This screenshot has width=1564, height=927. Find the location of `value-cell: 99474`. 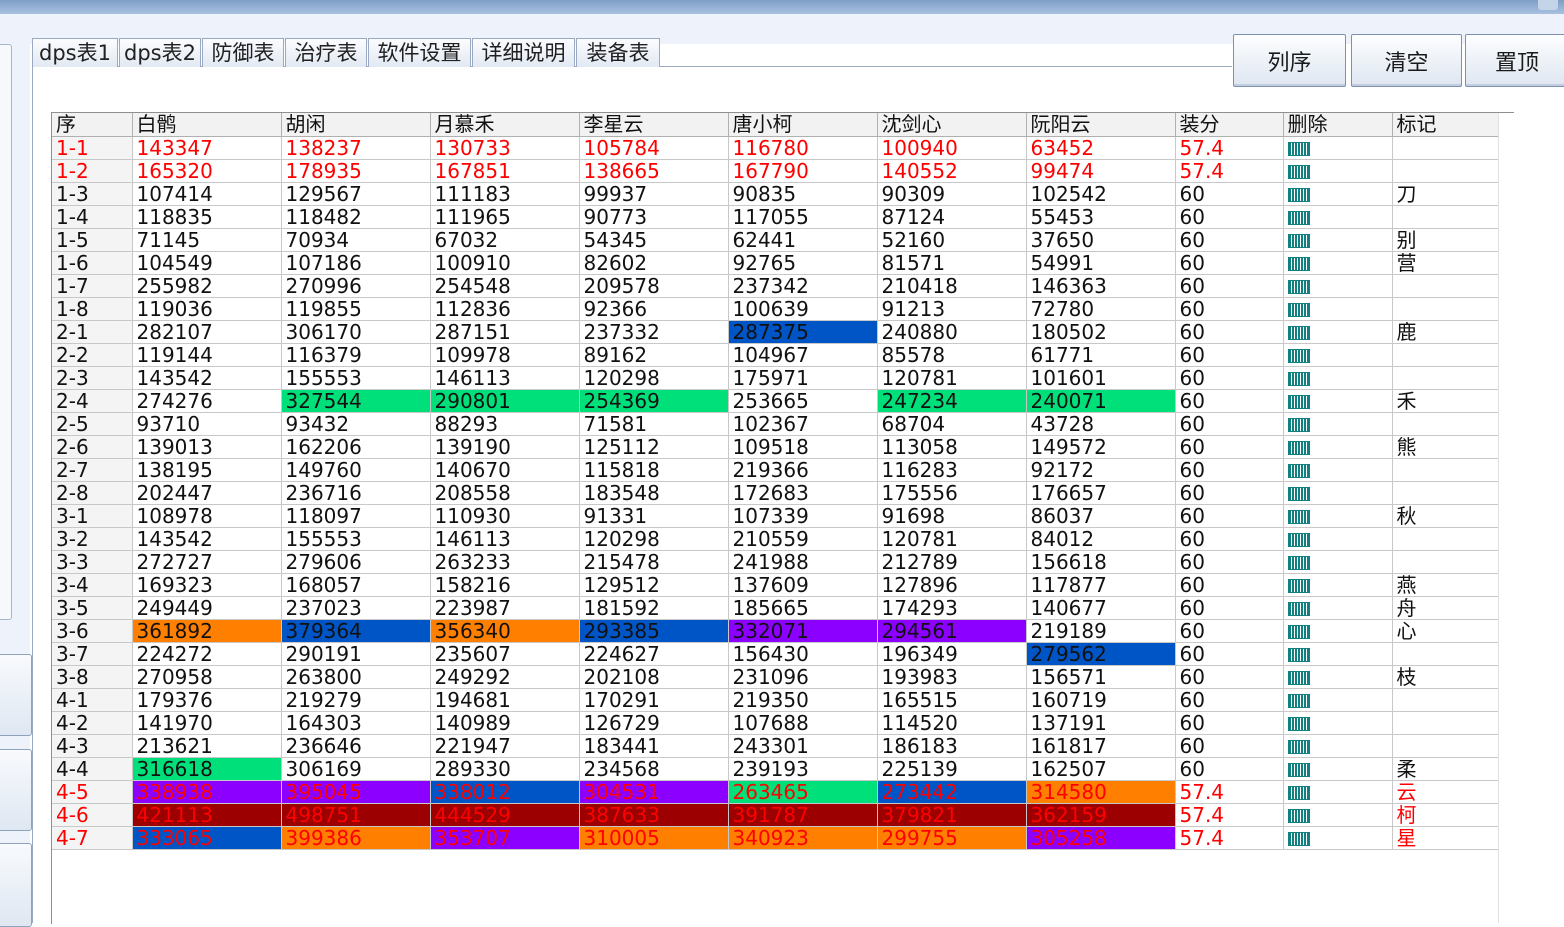

value-cell: 99474 is located at coordinates (1101, 171).